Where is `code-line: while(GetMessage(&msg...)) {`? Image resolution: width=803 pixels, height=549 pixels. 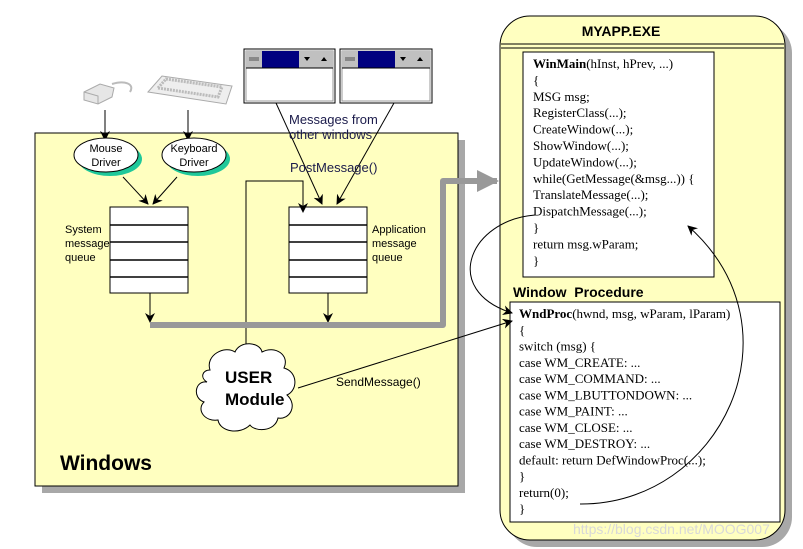 code-line: while(GetMessage(&msg...)) { is located at coordinates (613, 178).